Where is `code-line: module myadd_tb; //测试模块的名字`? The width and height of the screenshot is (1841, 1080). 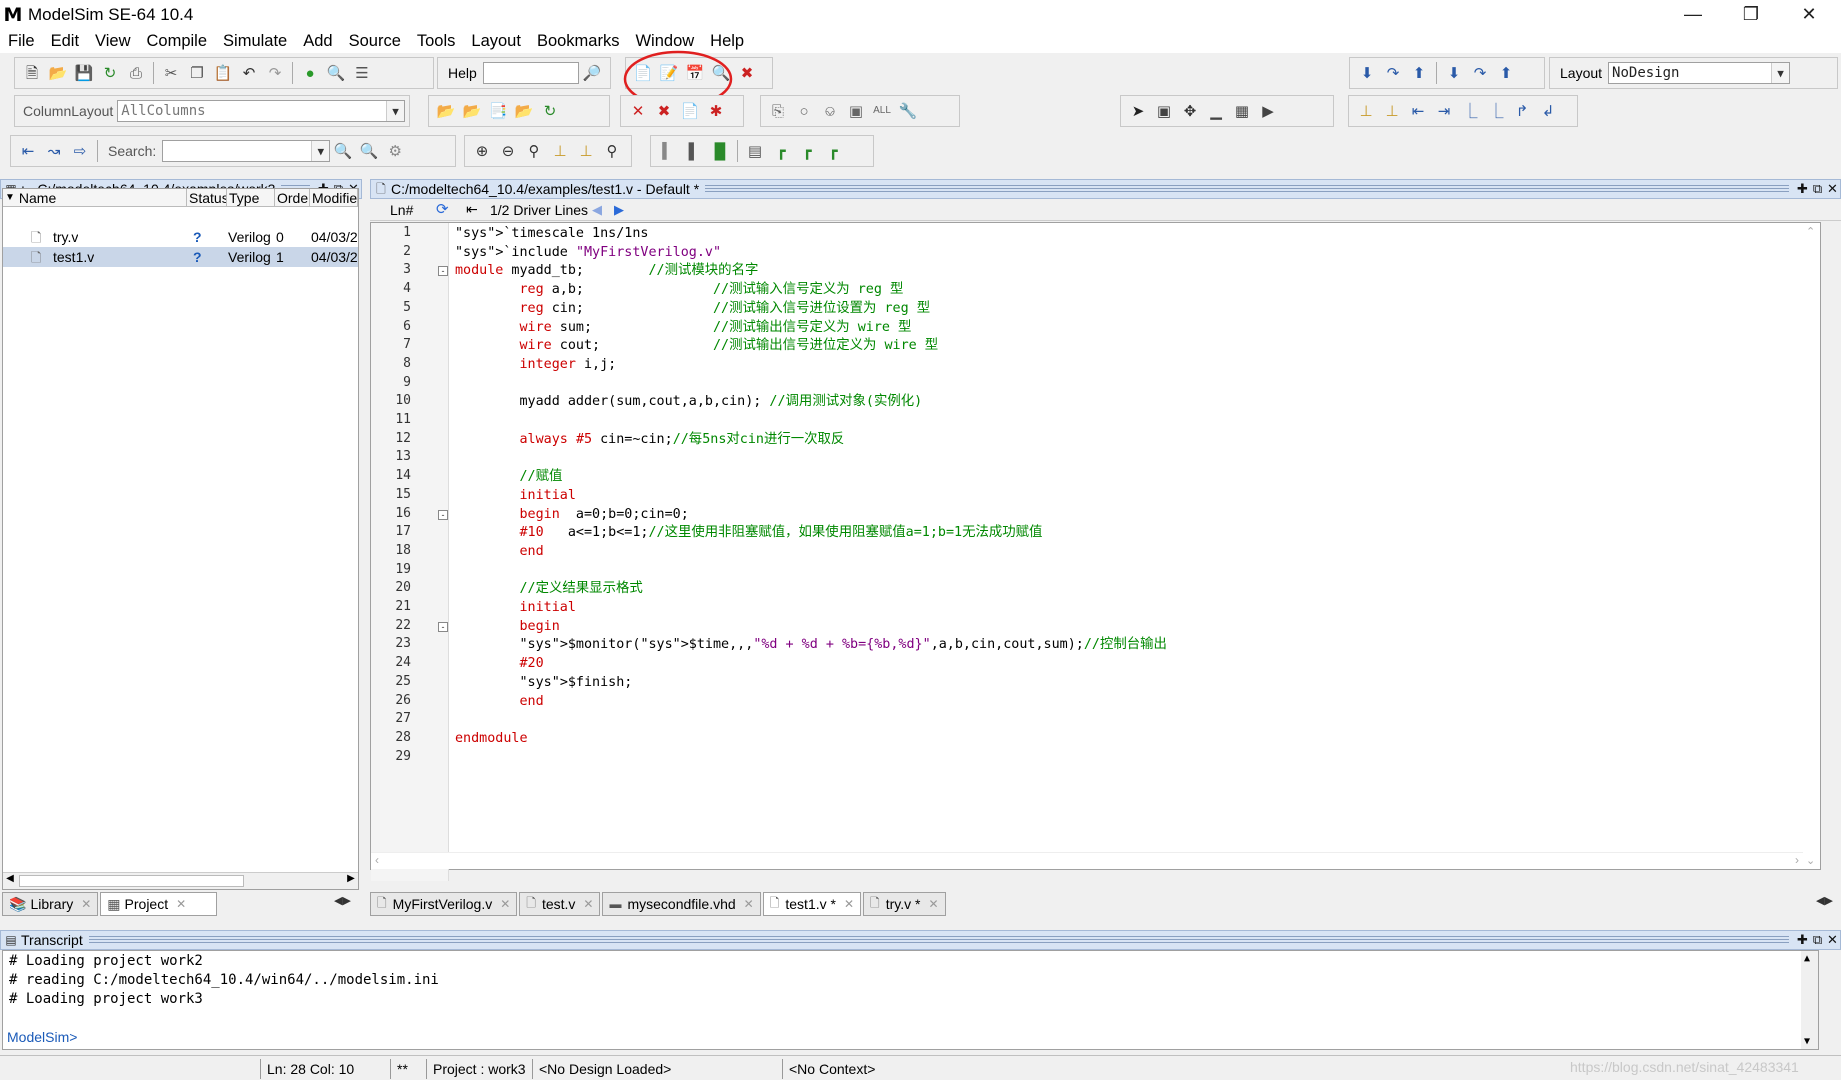
code-line: module myadd_tb; //测试模块的名字 is located at coordinates (606, 271).